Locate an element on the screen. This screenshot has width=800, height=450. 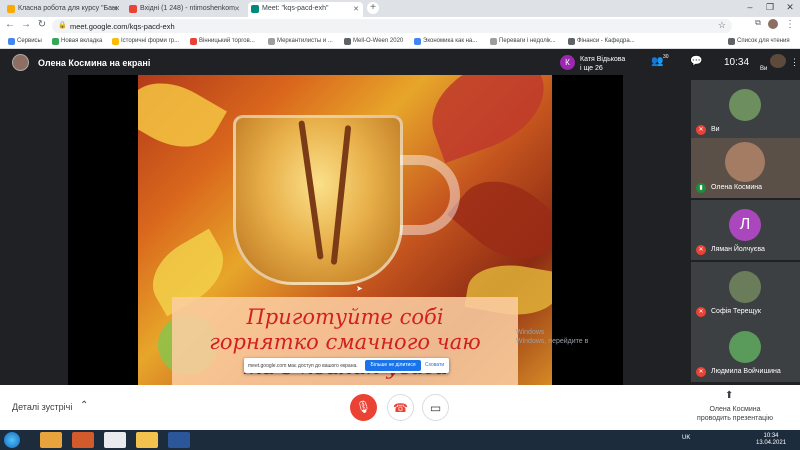
speaker-avatar: К is located at coordinates (567, 62).